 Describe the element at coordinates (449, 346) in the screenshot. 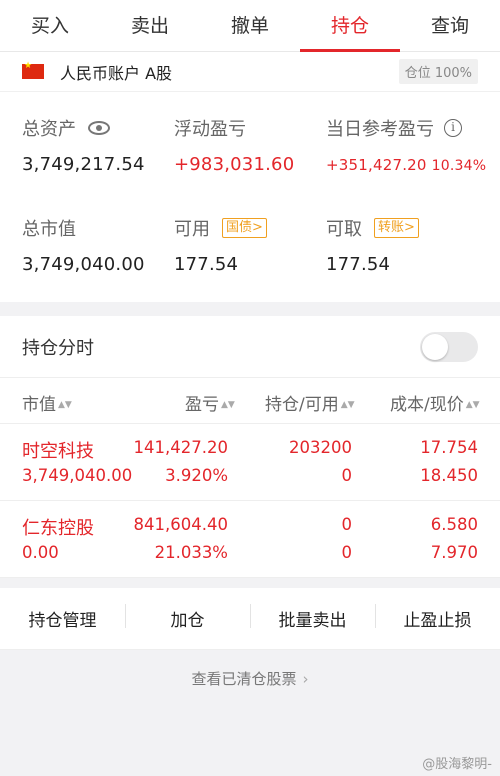

I see `timeshare-toggle` at that location.